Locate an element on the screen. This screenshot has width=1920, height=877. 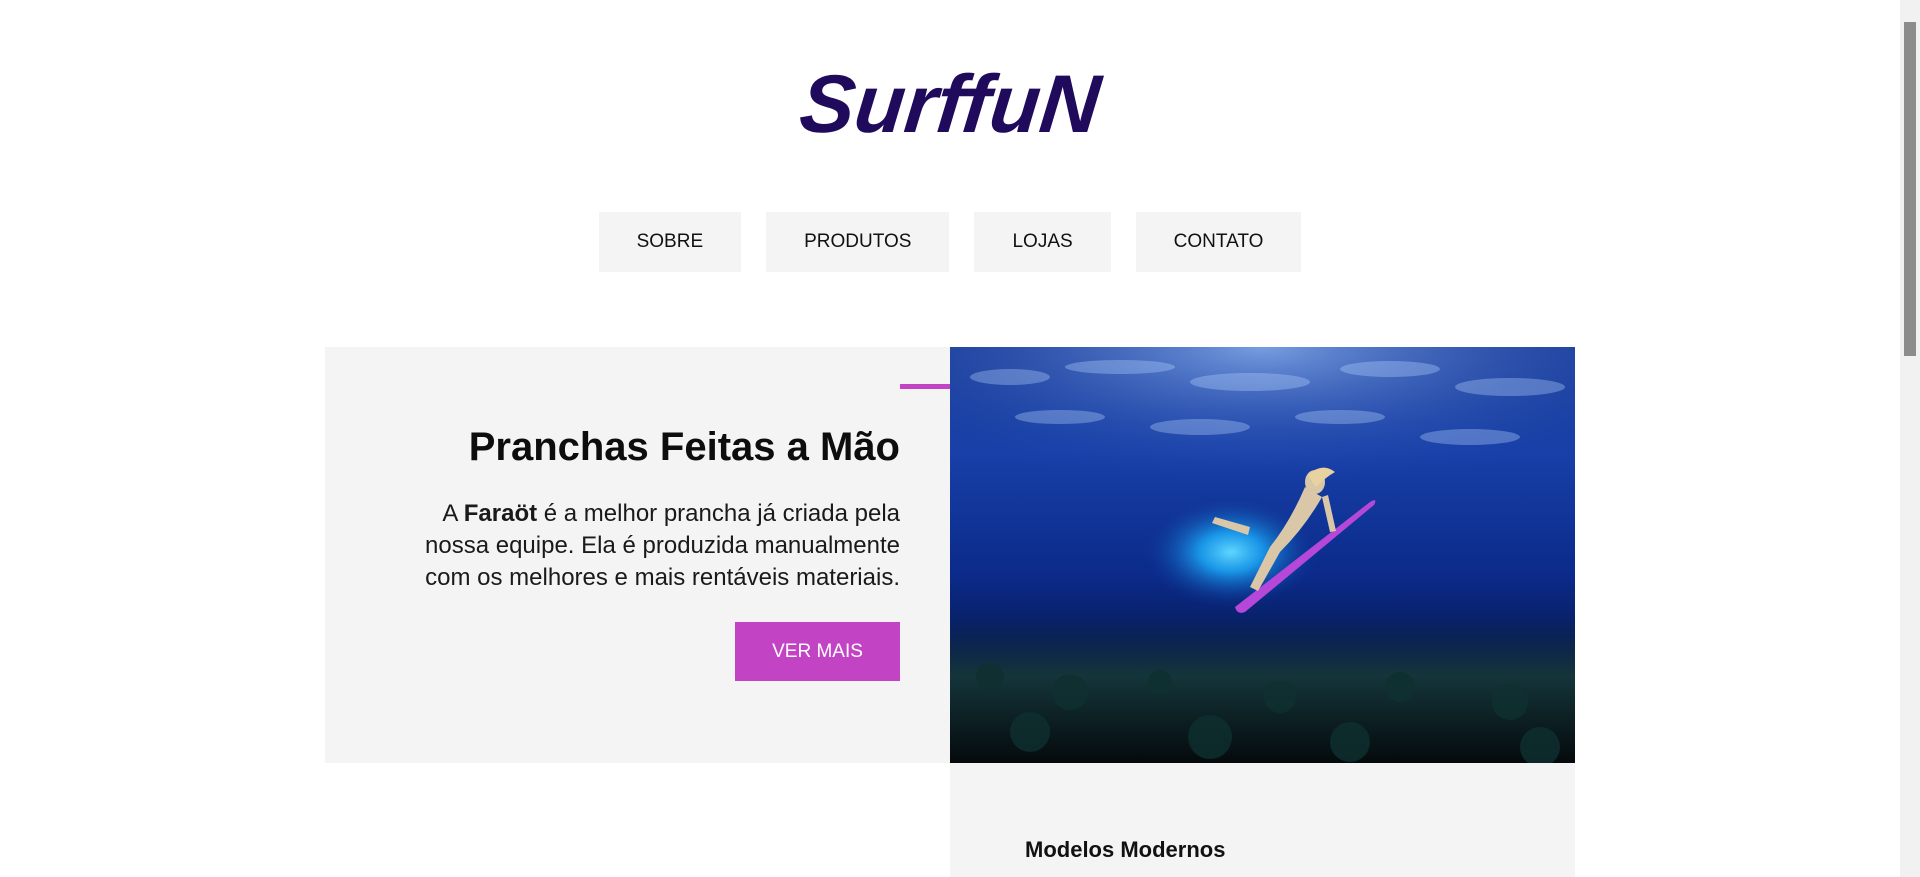
scrollbar-thumb is located at coordinates (1910, 189).